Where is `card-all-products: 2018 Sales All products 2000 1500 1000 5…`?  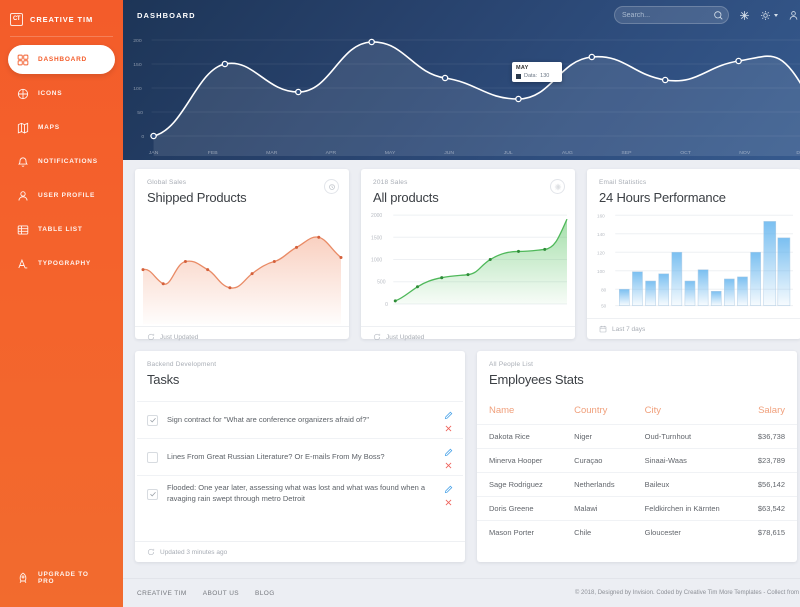 card-all-products: 2018 Sales All products 2000 1500 1000 5… is located at coordinates (468, 255).